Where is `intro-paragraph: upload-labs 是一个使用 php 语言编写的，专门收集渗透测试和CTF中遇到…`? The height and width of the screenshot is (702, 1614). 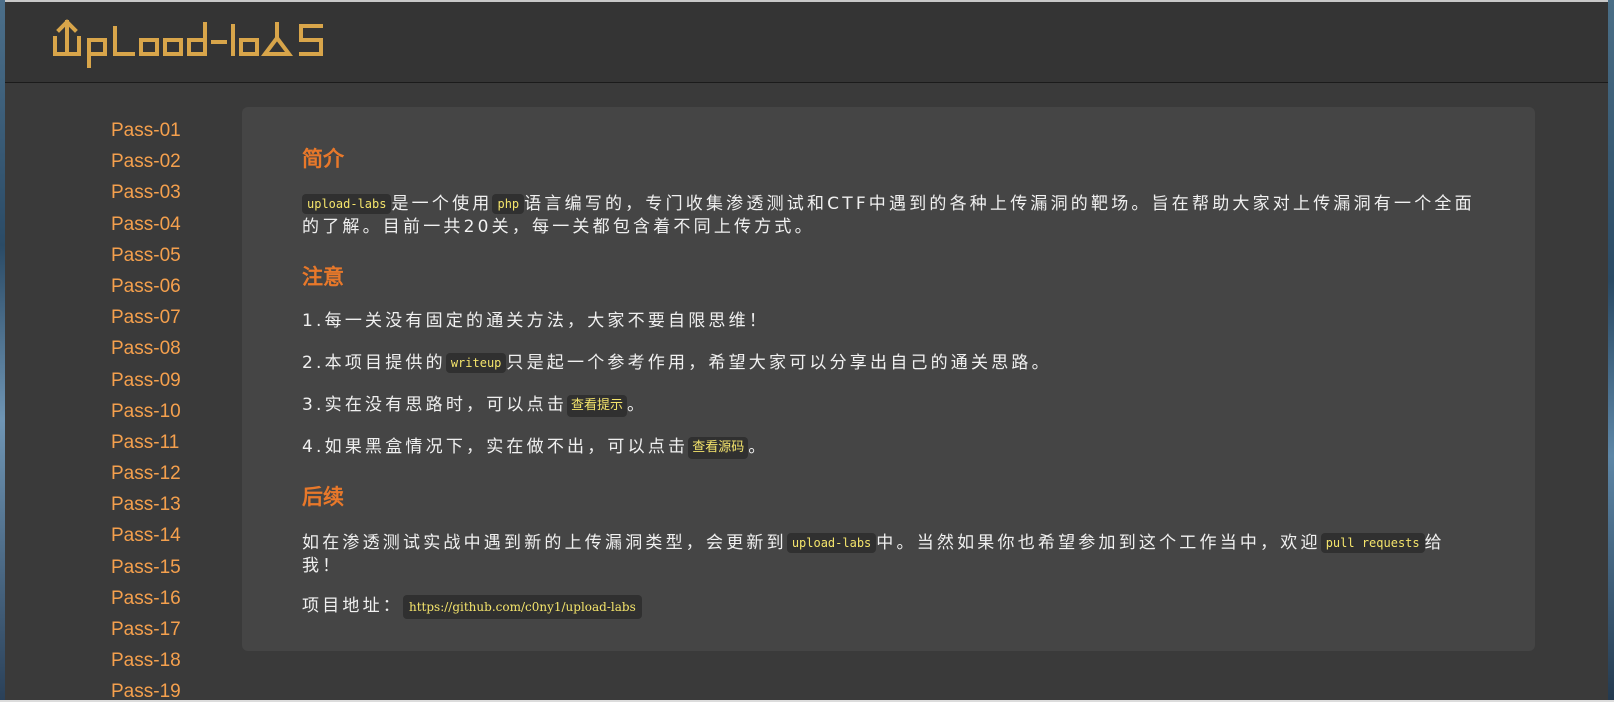
intro-paragraph: upload-labs 是一个使用 php 语言编写的，专门收集渗透测试和CTF中遇到… is located at coordinates (892, 216).